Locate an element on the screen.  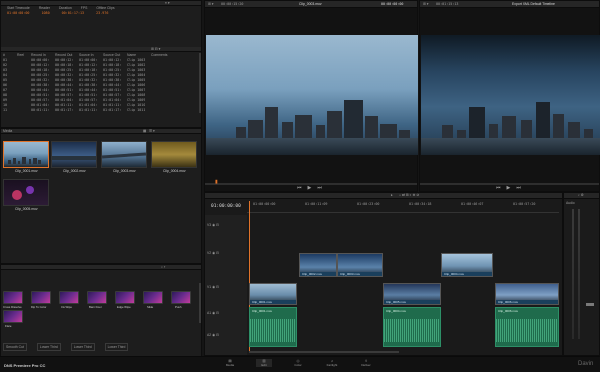
title-preset: Smooth Cut is located at coordinates (15, 347).